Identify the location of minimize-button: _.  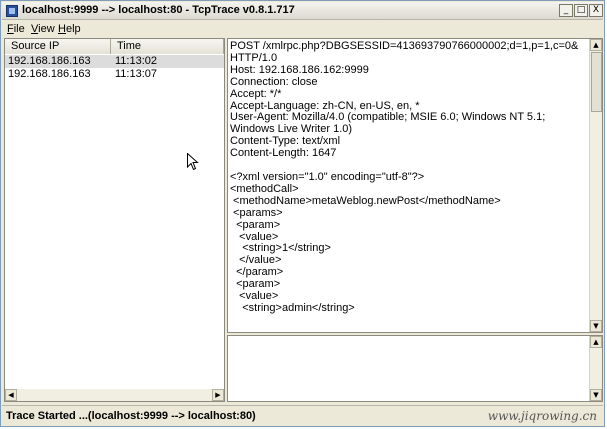
(566, 10).